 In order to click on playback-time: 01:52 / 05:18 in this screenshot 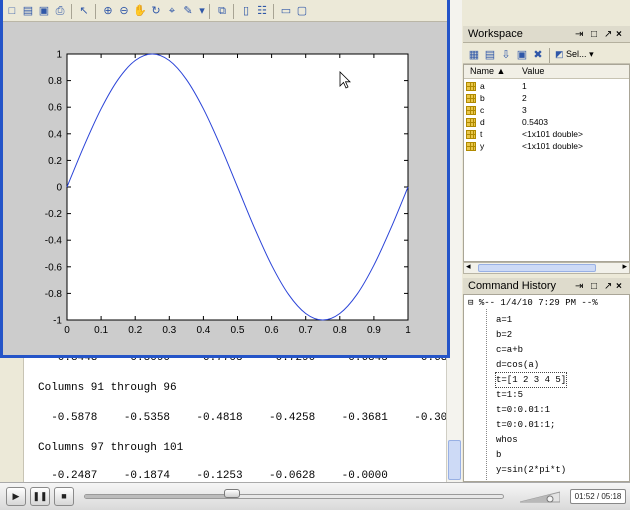, I will do `click(598, 496)`.